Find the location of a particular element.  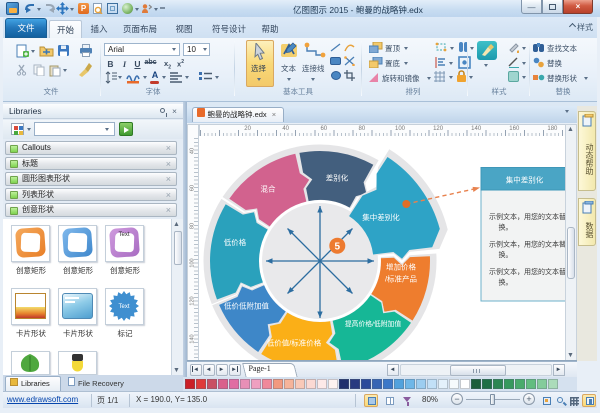

svg-text: 增加价格 is located at coordinates (401, 267).